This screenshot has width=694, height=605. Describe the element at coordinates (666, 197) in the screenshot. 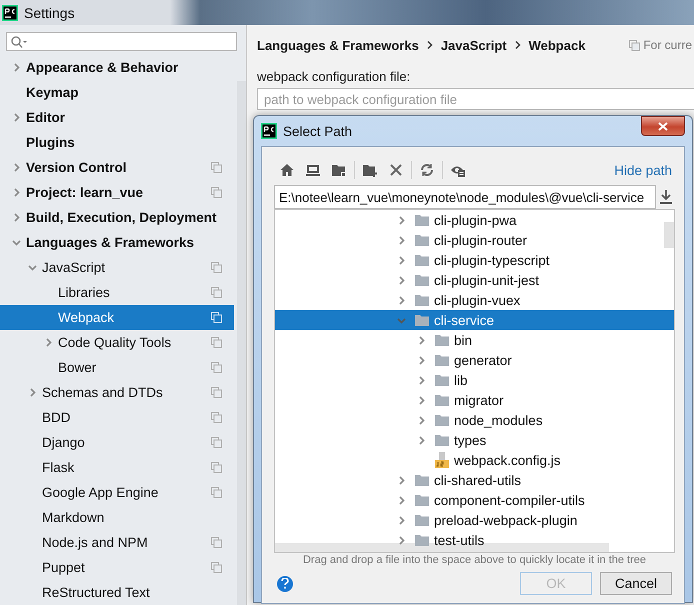

I see `download-icon` at that location.